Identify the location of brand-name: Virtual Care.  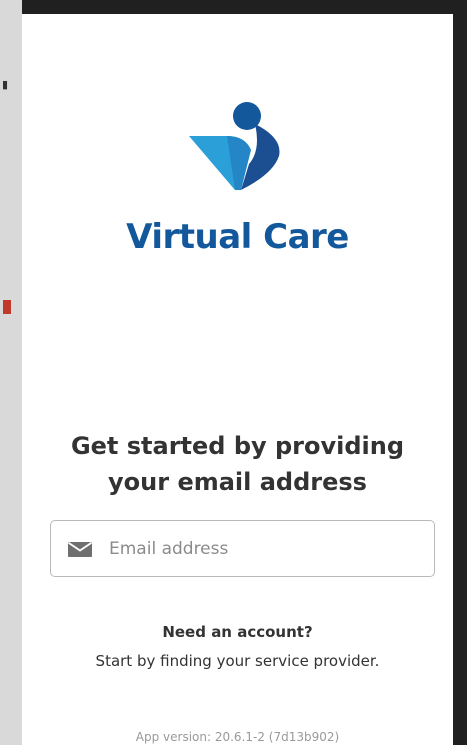
(237, 237).